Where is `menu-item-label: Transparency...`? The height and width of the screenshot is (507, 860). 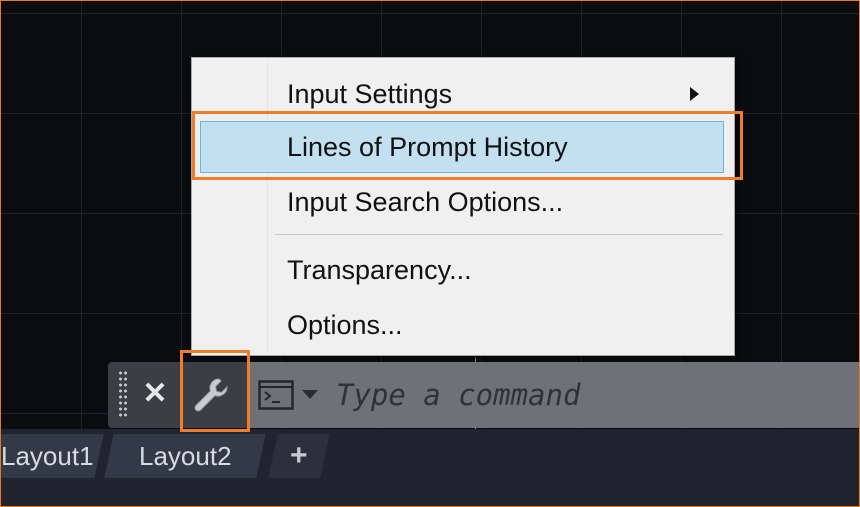 menu-item-label: Transparency... is located at coordinates (379, 270).